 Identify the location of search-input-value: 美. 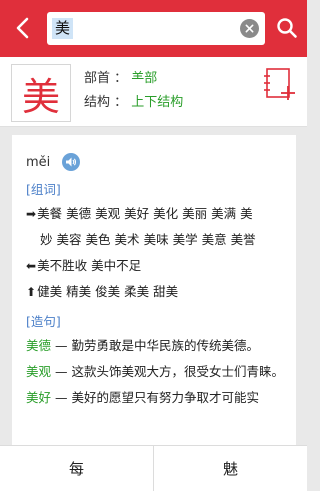
(63, 28).